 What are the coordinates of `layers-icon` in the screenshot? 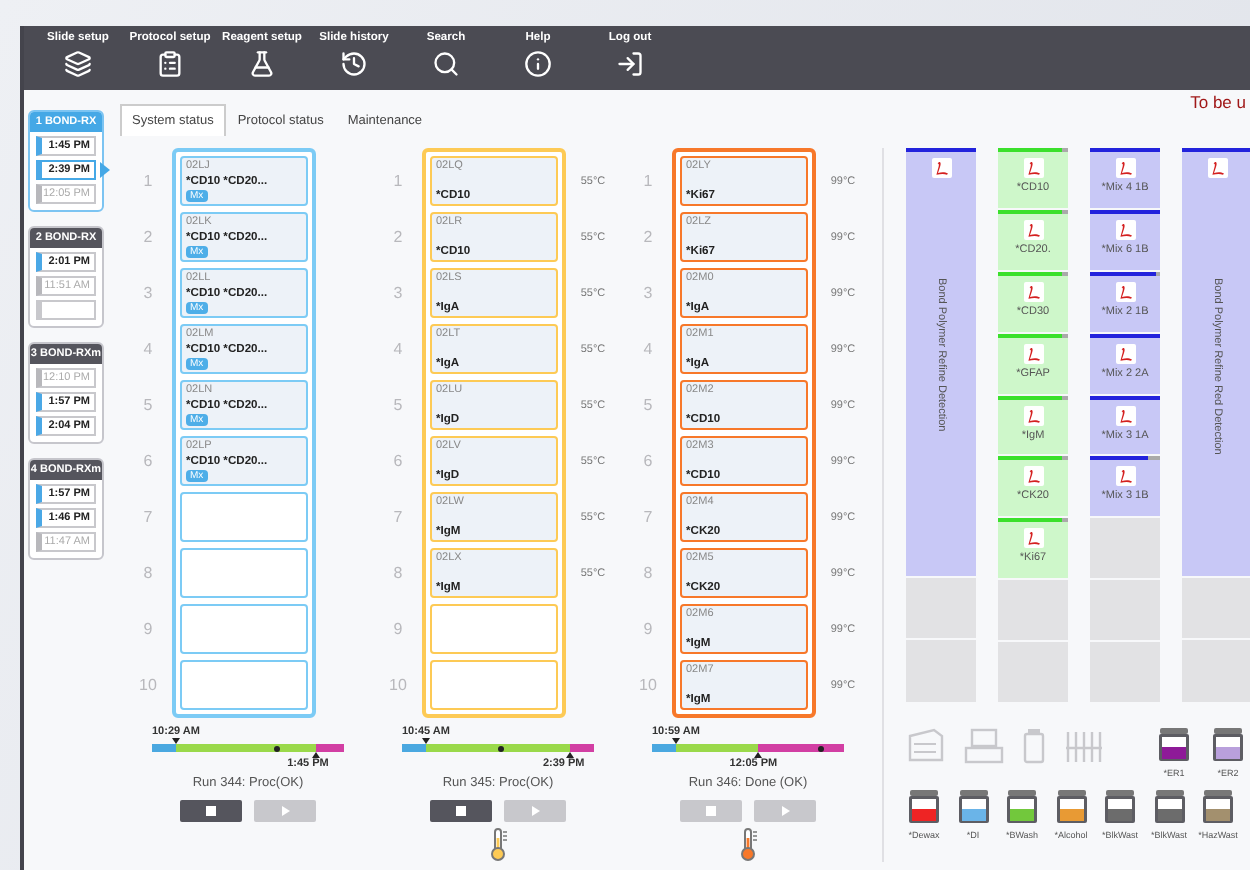 It's located at (78, 64).